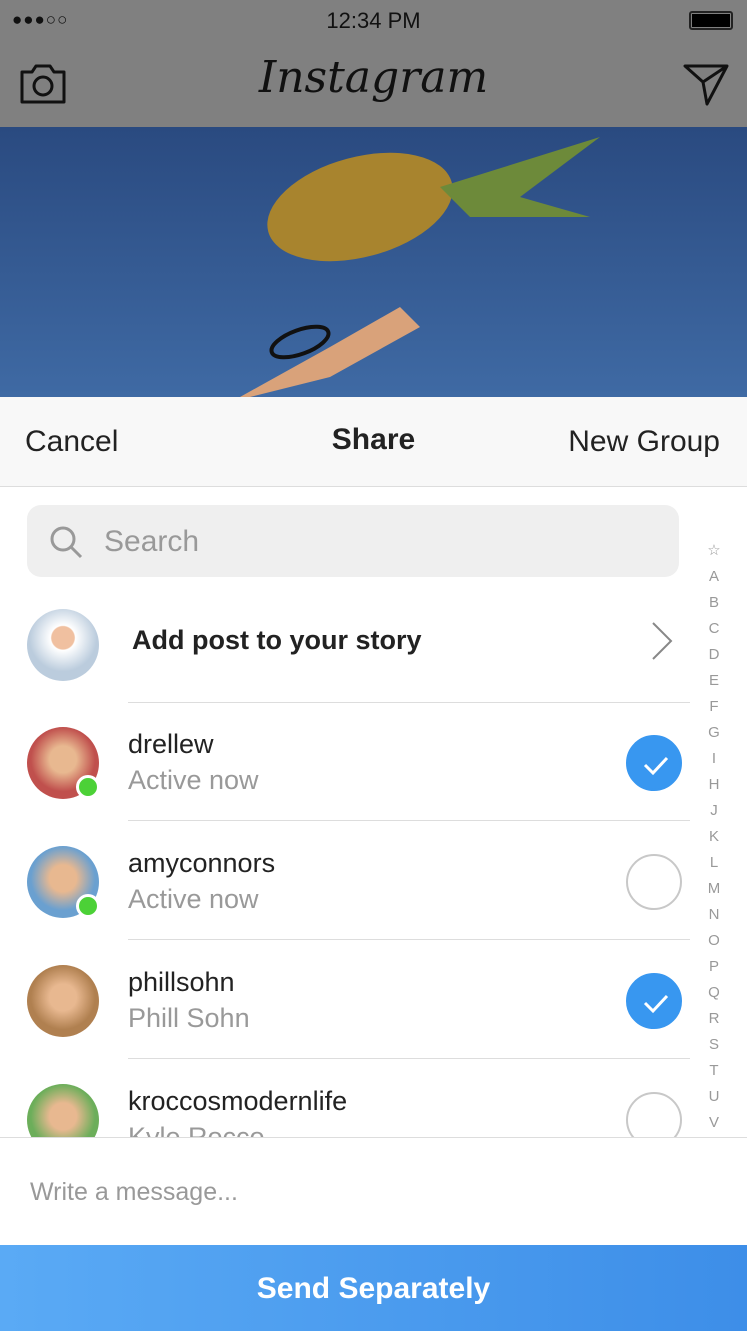  I want to click on pineapple-photo, so click(420, 267).